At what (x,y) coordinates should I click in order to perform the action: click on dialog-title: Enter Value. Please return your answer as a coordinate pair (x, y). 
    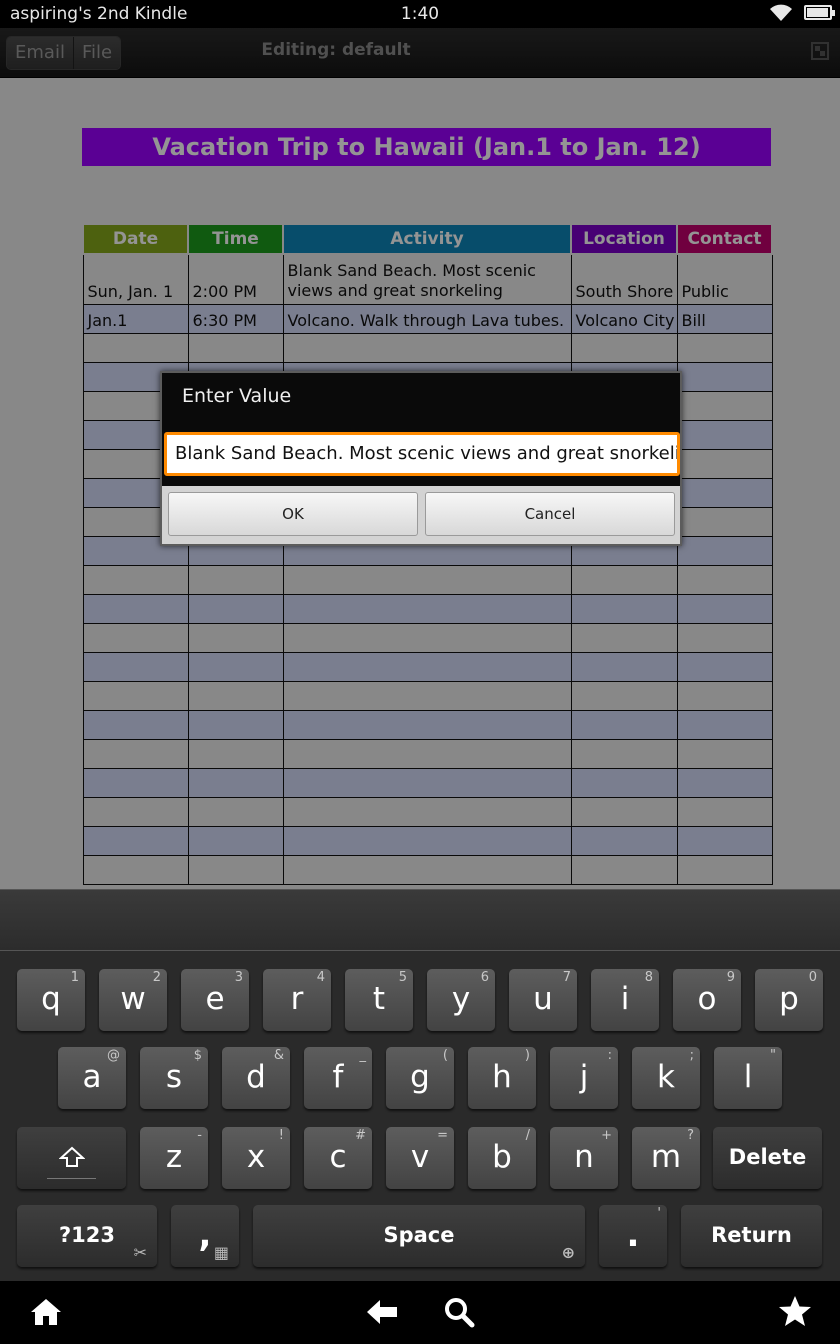
    Looking at the image, I should click on (237, 396).